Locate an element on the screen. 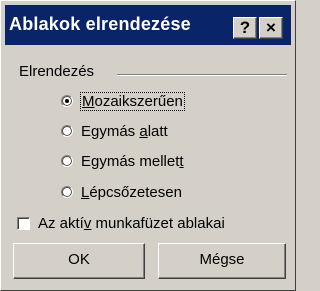 This screenshot has height=291, width=320. cancel-button: Mégse is located at coordinates (222, 261).